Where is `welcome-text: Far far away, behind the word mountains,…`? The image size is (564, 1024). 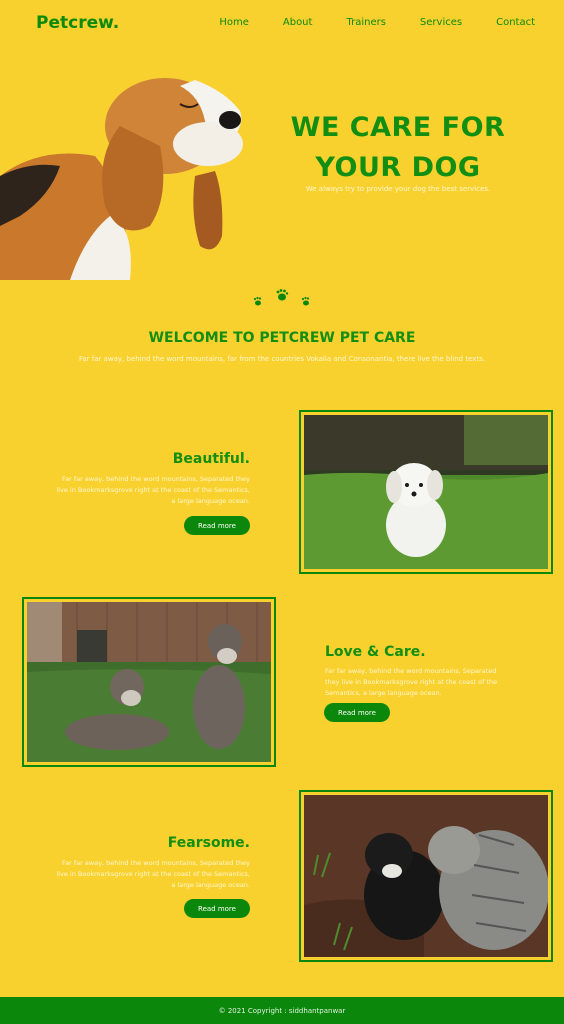
welcome-text: Far far away, behind the word mountains,… is located at coordinates (282, 359).